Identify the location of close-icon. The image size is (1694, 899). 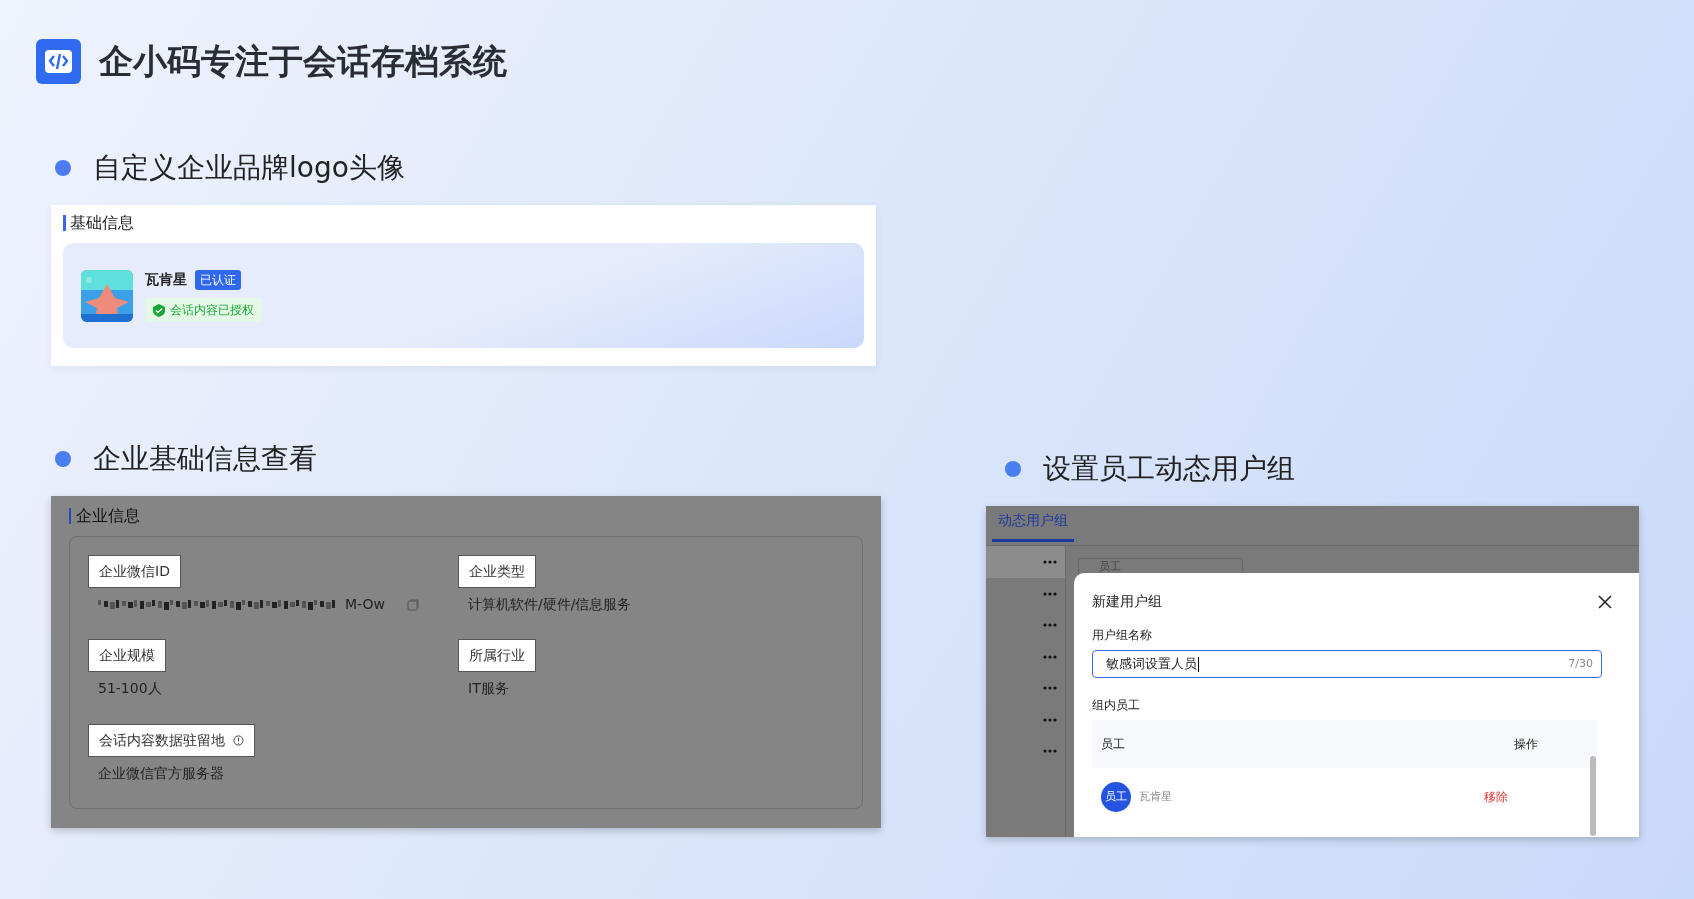
(1605, 601).